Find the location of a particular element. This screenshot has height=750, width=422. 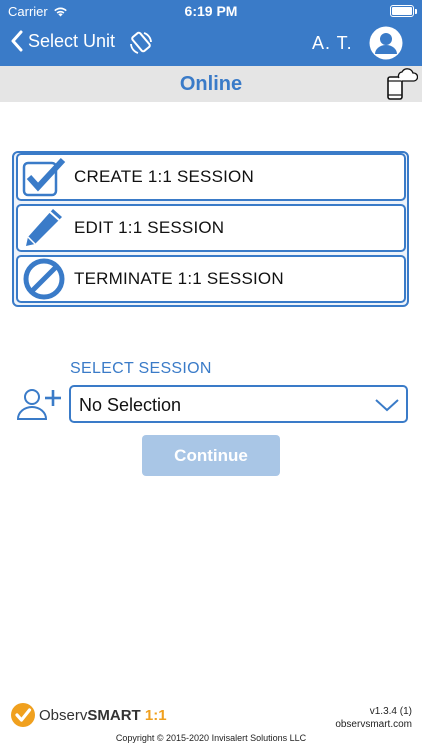

version-info: v1.3.4 (1) observsmart.com is located at coordinates (373, 718).